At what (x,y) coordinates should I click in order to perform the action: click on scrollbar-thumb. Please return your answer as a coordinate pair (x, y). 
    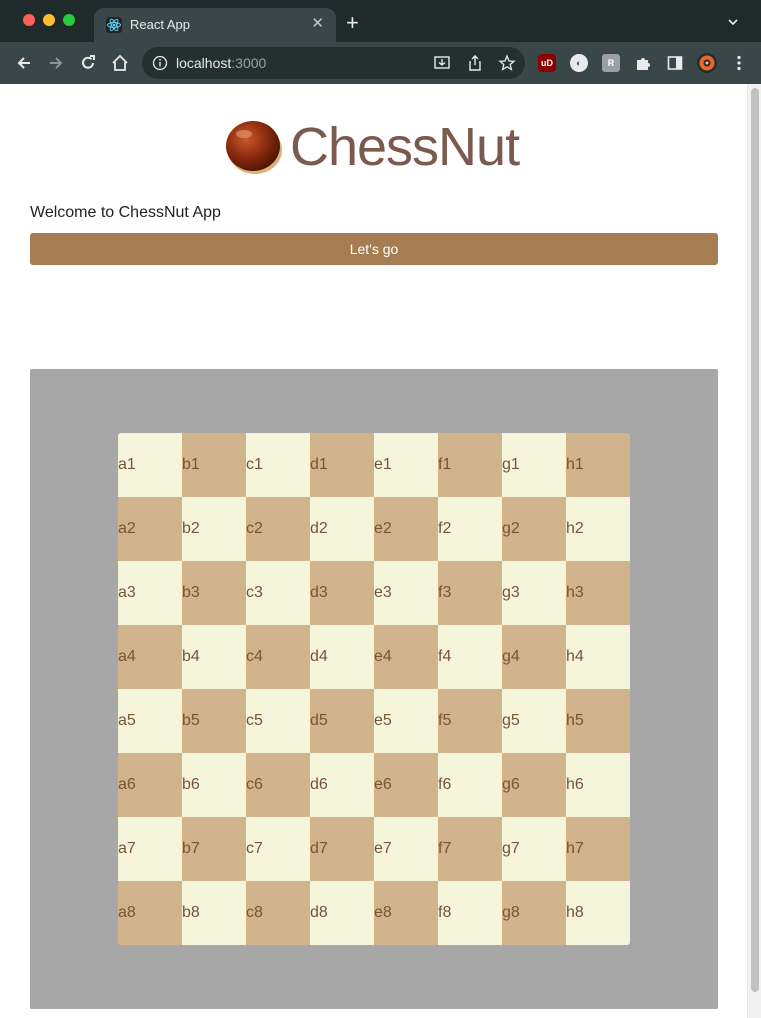
    Looking at the image, I should click on (755, 540).